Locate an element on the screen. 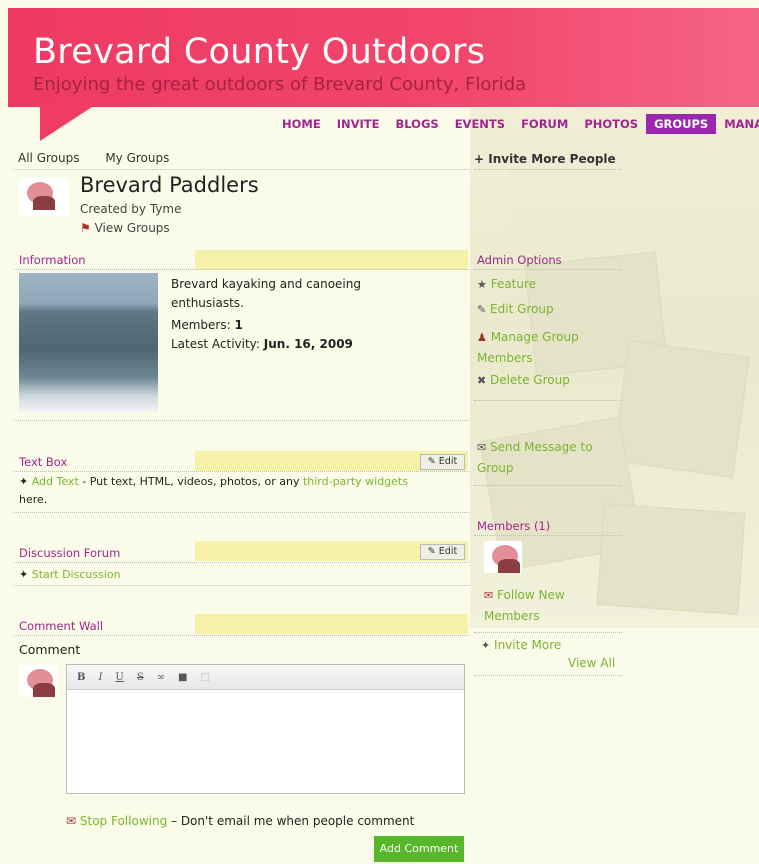 Image resolution: width=759 pixels, height=864 pixels. nav-home: HOME is located at coordinates (301, 124).